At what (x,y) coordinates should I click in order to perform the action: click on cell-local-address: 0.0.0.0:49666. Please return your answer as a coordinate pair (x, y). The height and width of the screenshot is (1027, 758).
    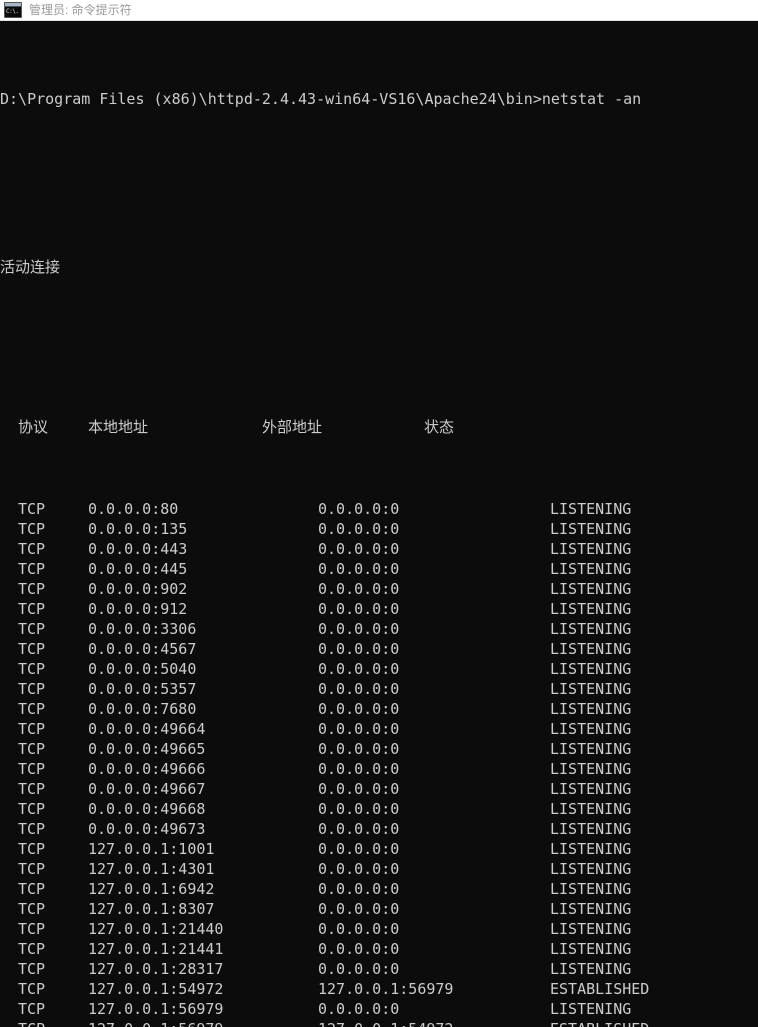
    Looking at the image, I should click on (147, 769).